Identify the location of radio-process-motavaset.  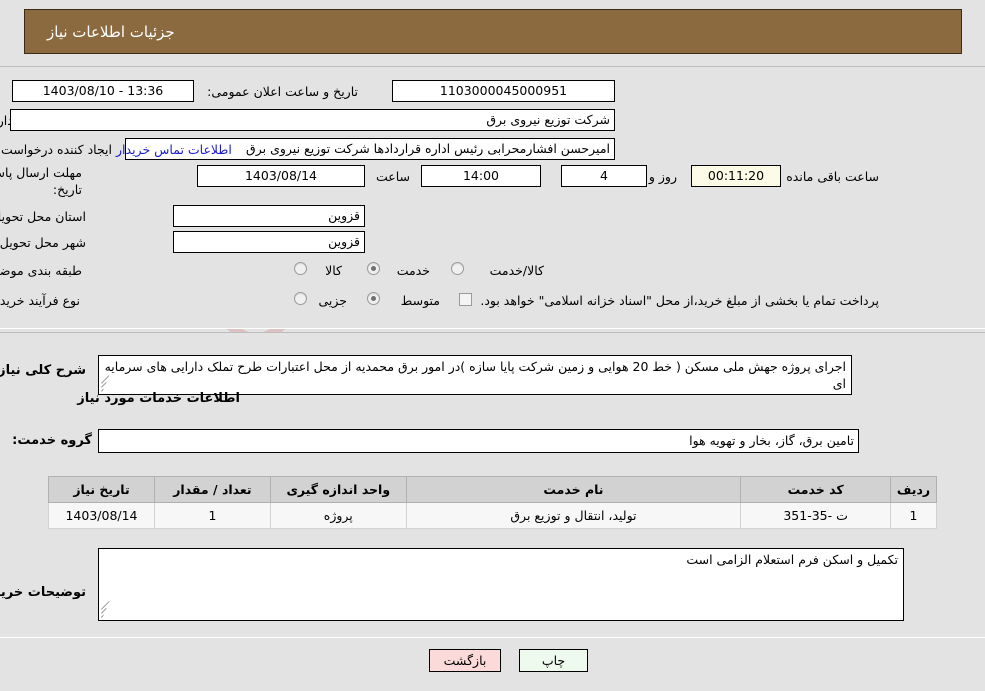
(373, 298).